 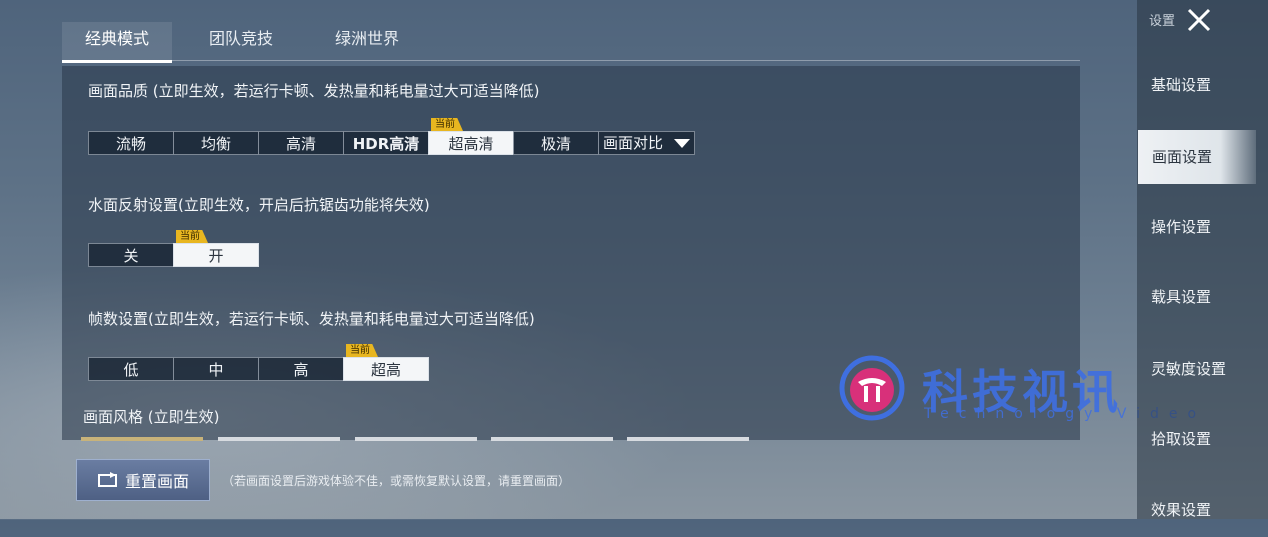 I want to click on water-reflection-on: 当前 开, so click(x=216, y=248).